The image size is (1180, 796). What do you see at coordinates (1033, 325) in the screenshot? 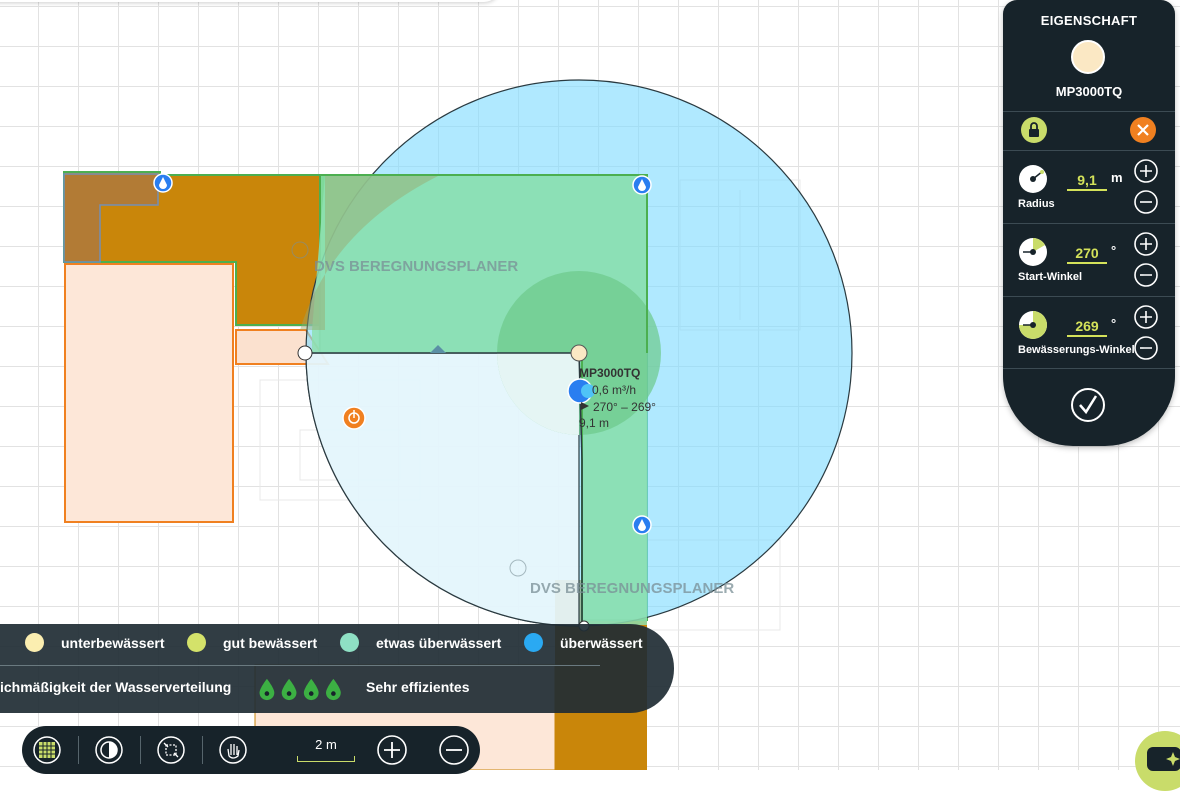
I see `irrigation-angle-dial-icon` at bounding box center [1033, 325].